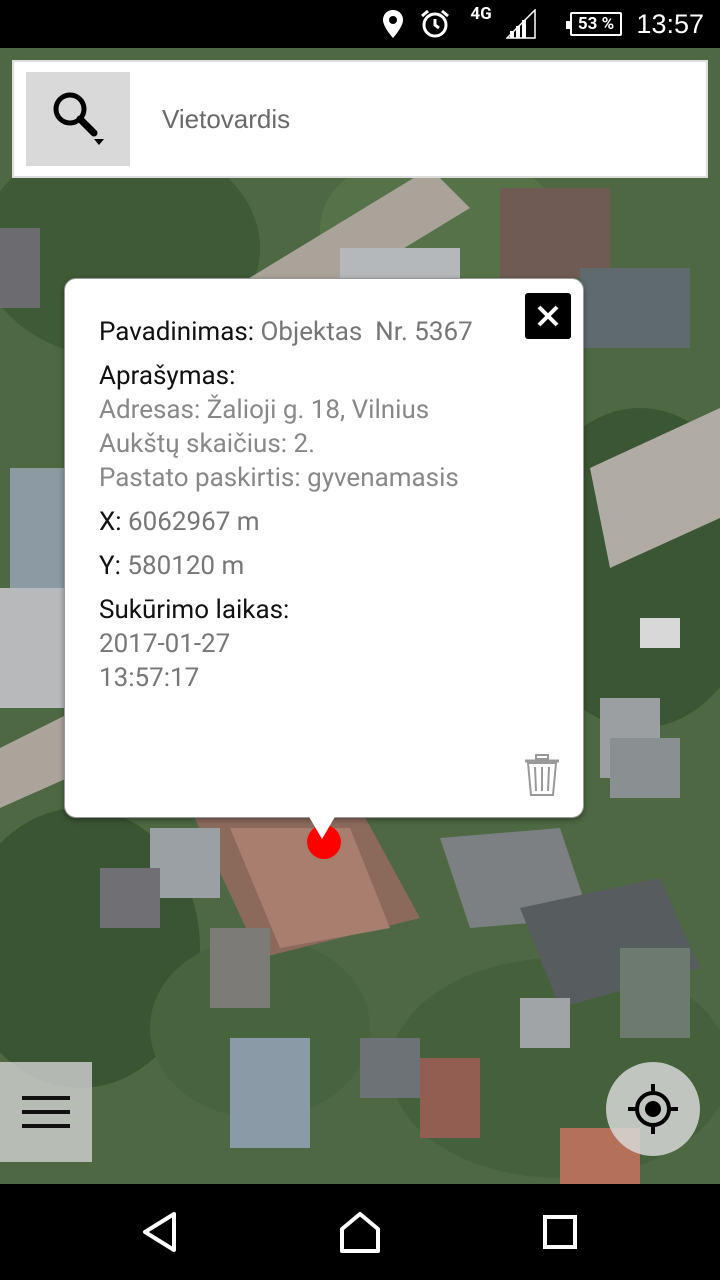 This screenshot has height=1280, width=720. I want to click on search-input, so click(422, 119).